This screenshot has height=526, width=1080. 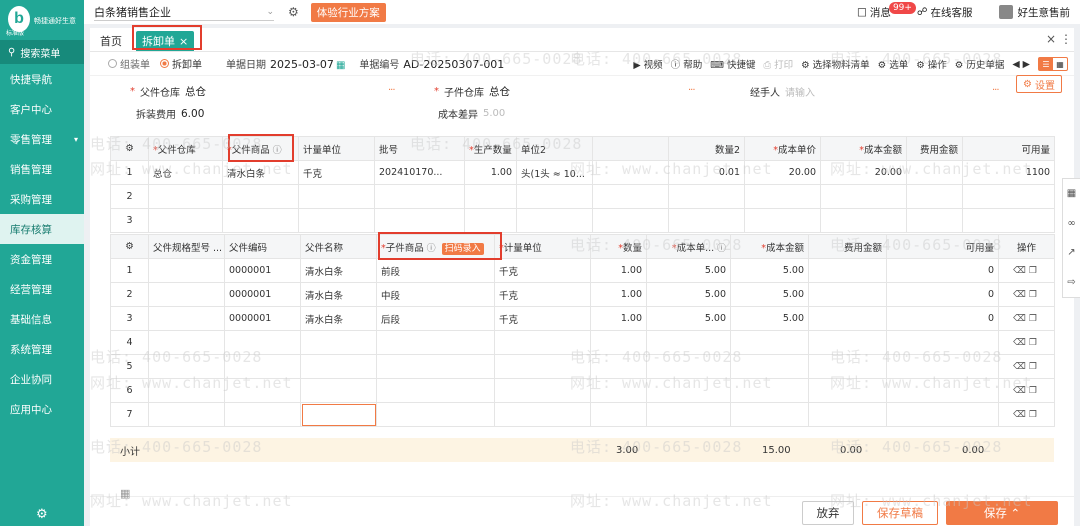 What do you see at coordinates (42, 109) in the screenshot?
I see `sidebar-item: 客户中心` at bounding box center [42, 109].